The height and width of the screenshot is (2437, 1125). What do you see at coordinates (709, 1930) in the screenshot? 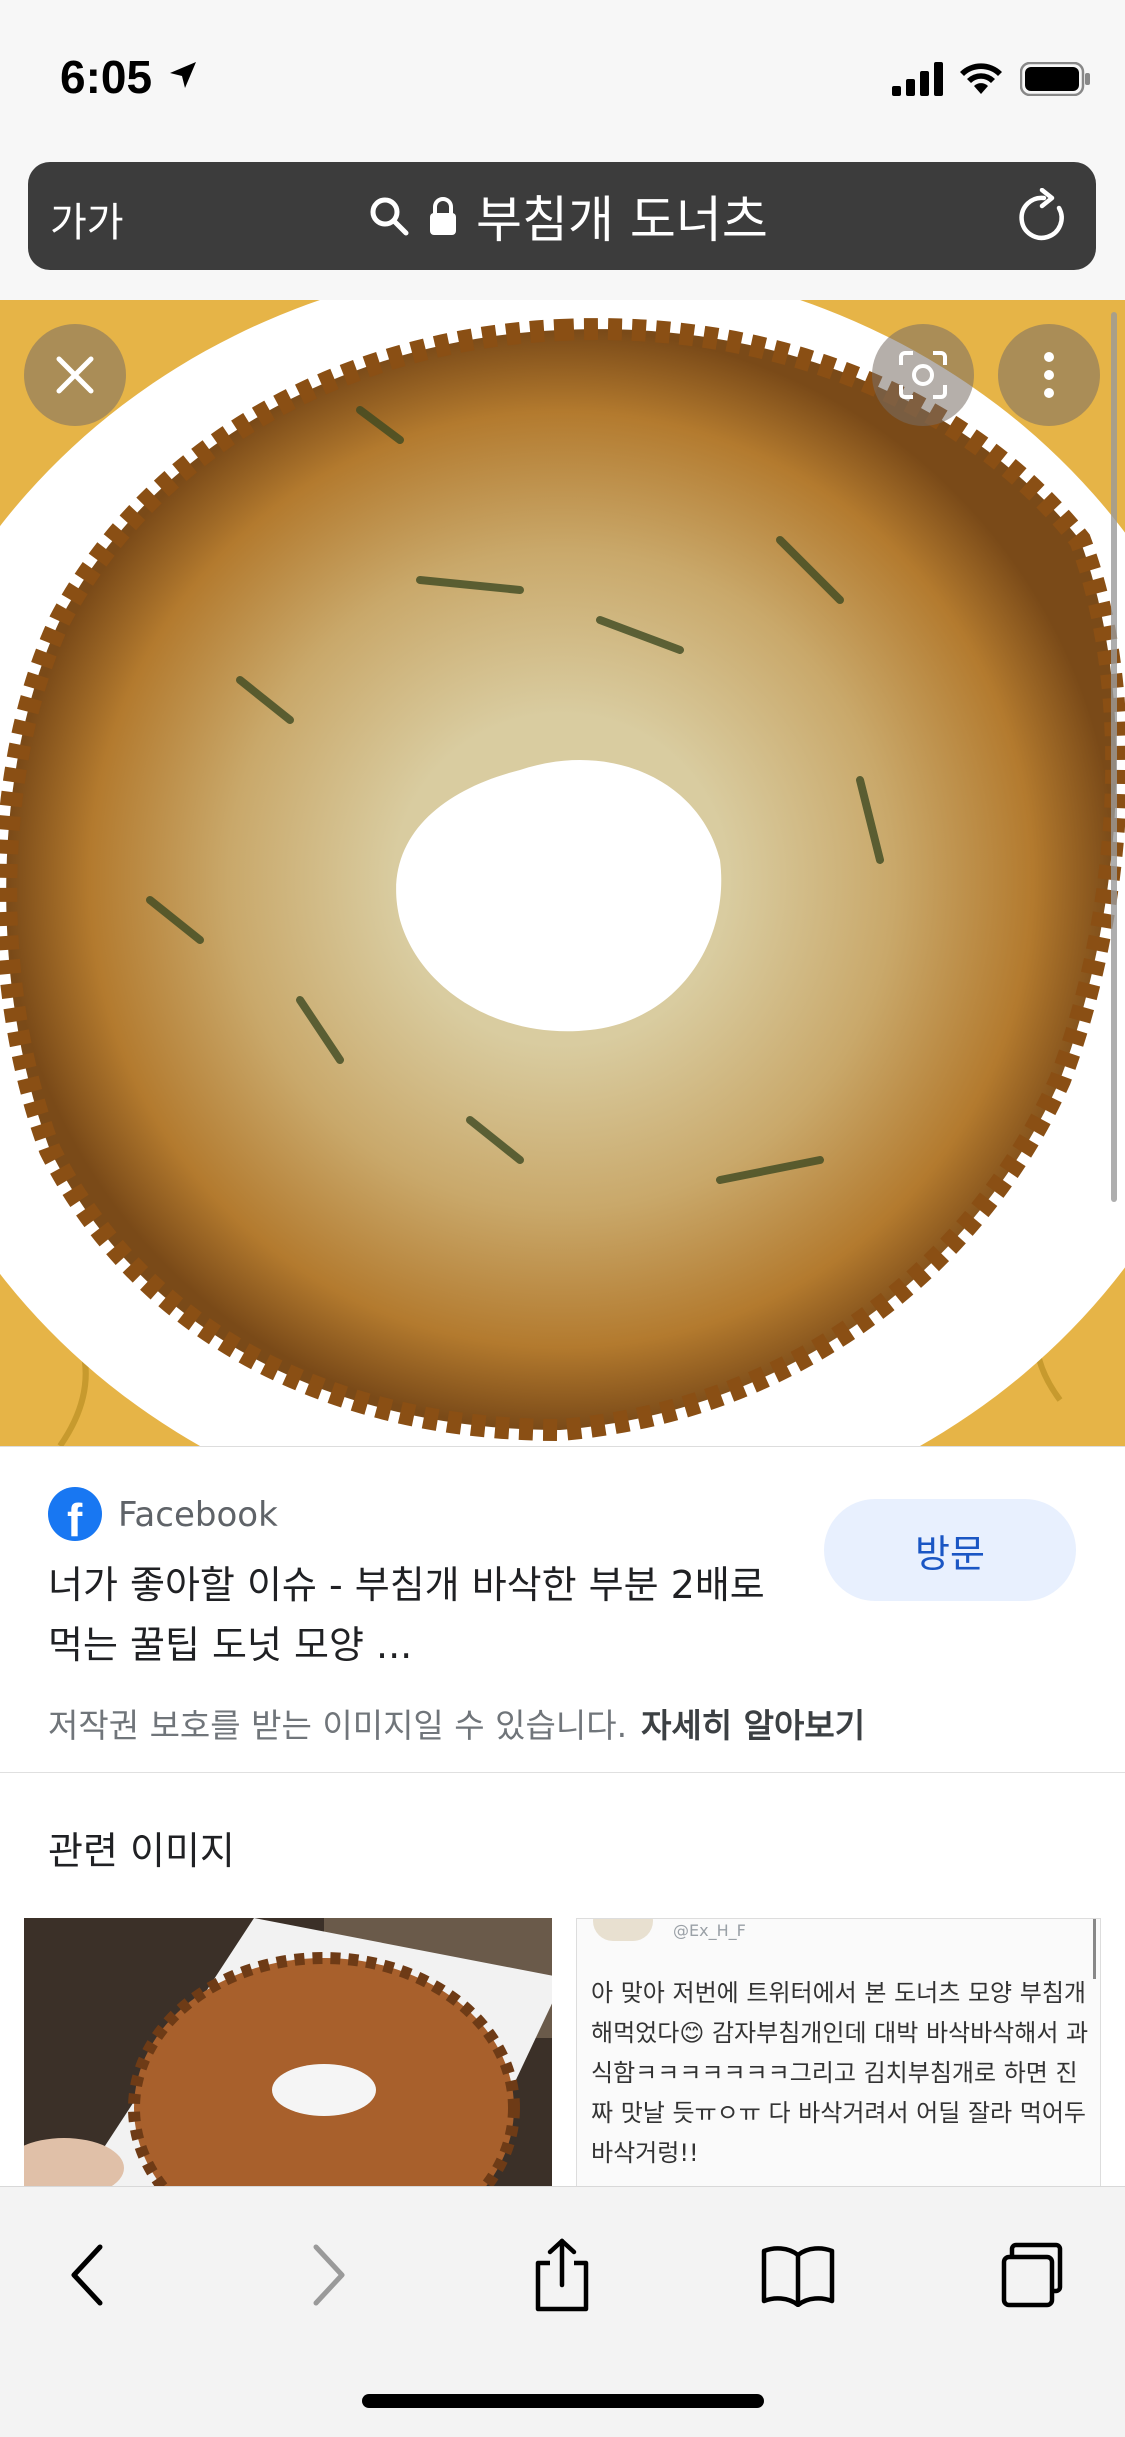
I see `tweet-handle: @Ex_H_F` at bounding box center [709, 1930].